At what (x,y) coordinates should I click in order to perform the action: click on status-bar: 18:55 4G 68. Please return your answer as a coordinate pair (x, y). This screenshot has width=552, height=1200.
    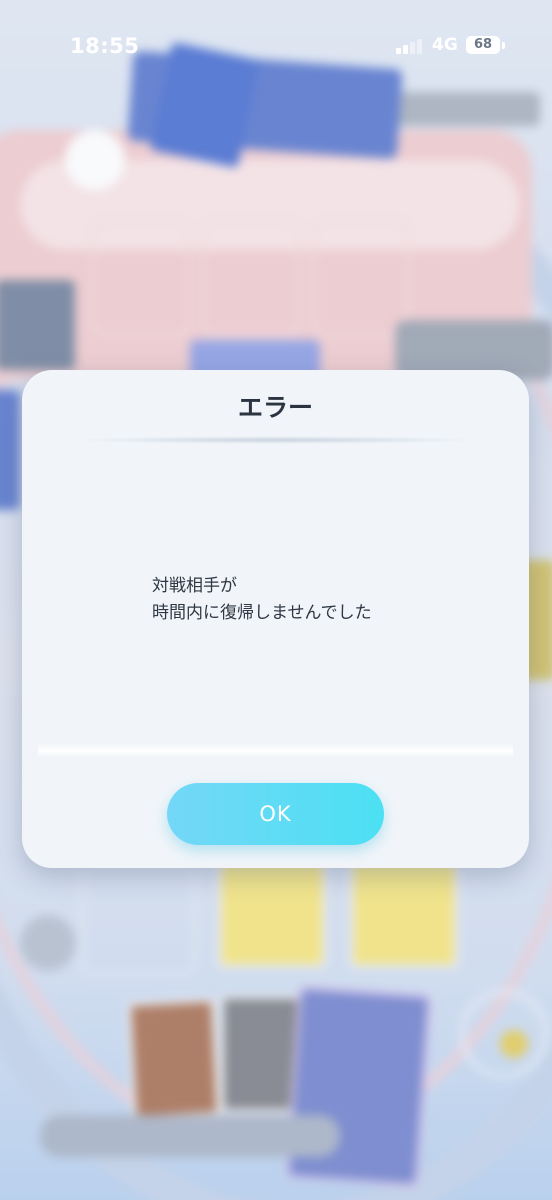
    Looking at the image, I should click on (276, 45).